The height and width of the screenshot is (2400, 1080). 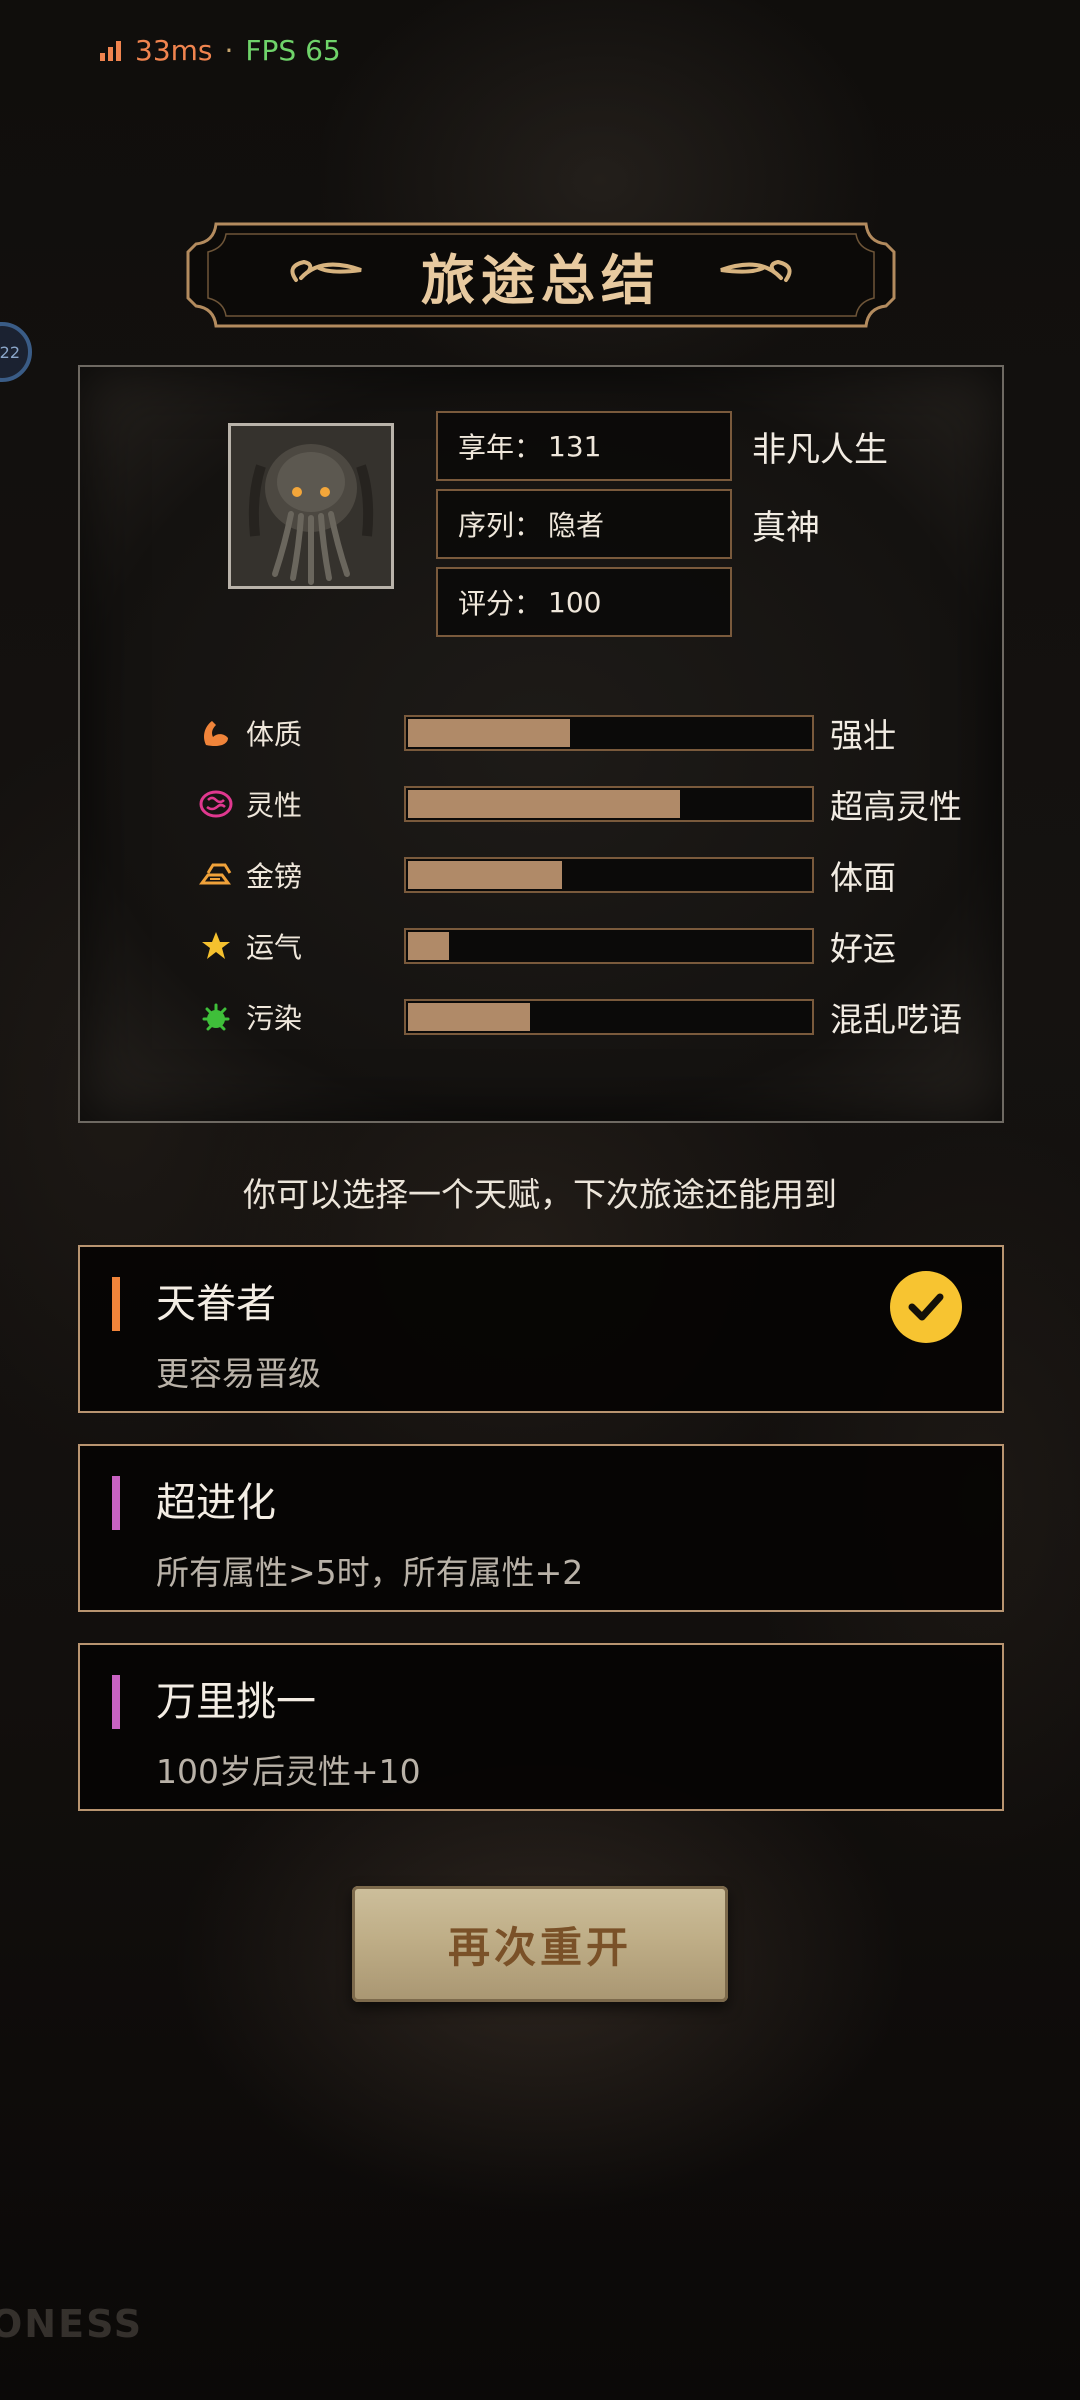 I want to click on brain-icon, so click(x=216, y=804).